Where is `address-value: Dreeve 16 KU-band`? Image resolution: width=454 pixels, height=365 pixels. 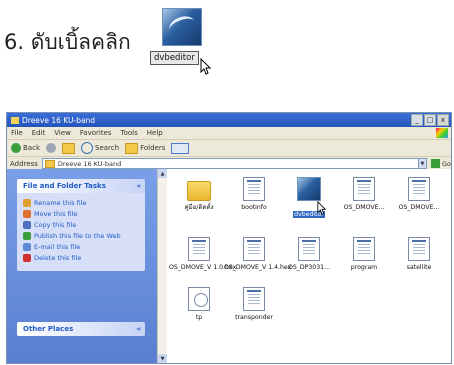 address-value: Dreeve 16 KU-band is located at coordinates (89, 163).